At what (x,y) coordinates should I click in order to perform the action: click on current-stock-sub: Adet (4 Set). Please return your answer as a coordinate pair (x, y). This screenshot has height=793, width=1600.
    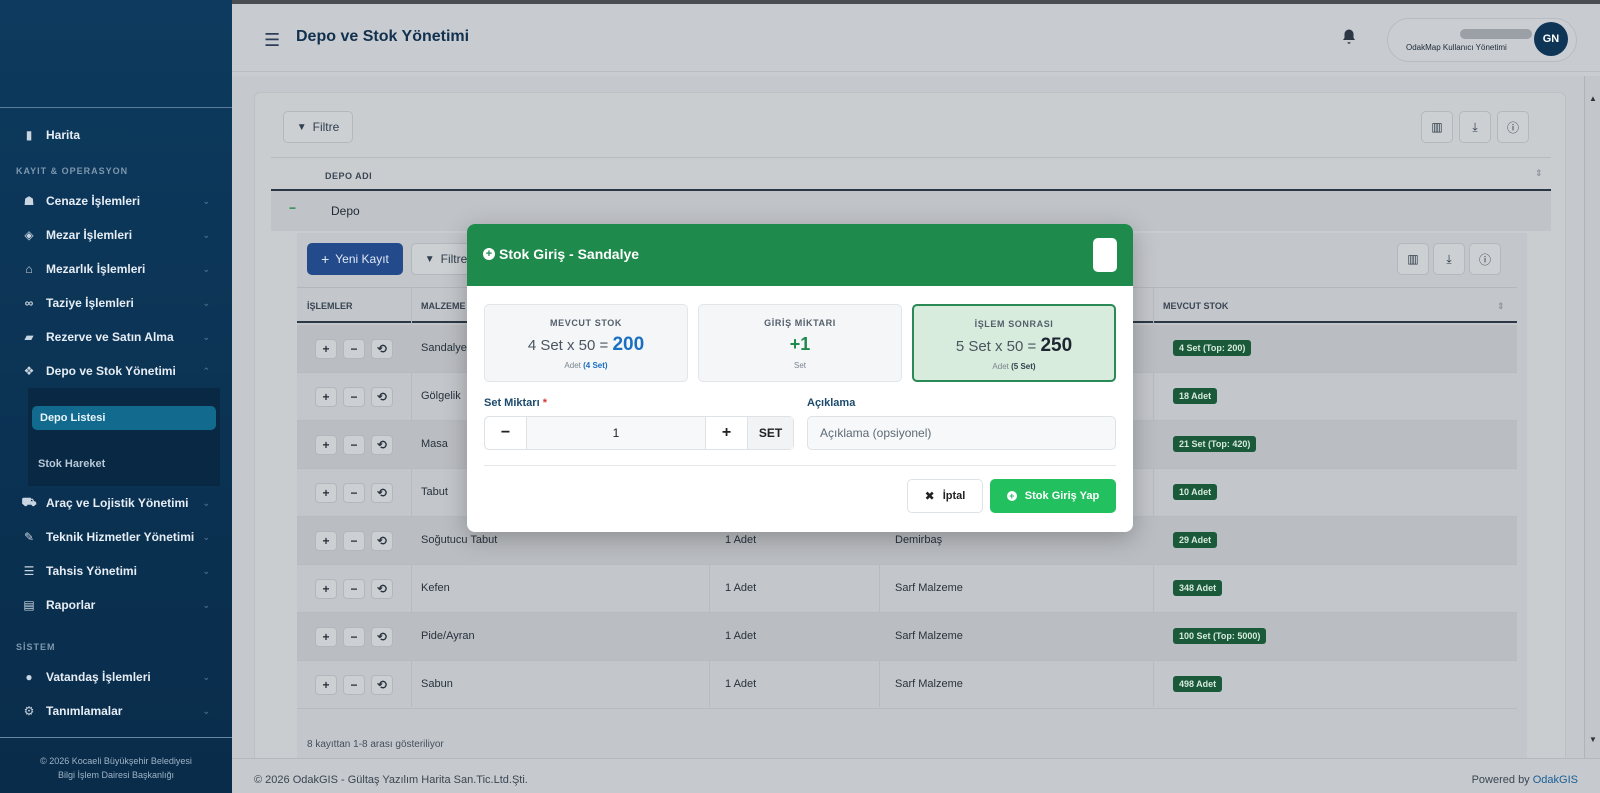
    Looking at the image, I should click on (586, 365).